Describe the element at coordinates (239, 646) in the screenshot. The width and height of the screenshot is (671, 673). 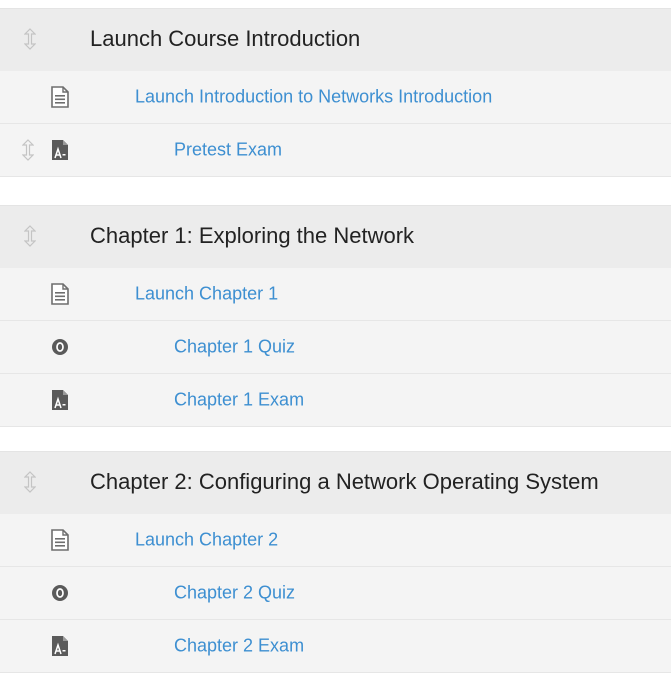
I see `item-link-chapter-2-exam: Chapter 2 Exam` at that location.